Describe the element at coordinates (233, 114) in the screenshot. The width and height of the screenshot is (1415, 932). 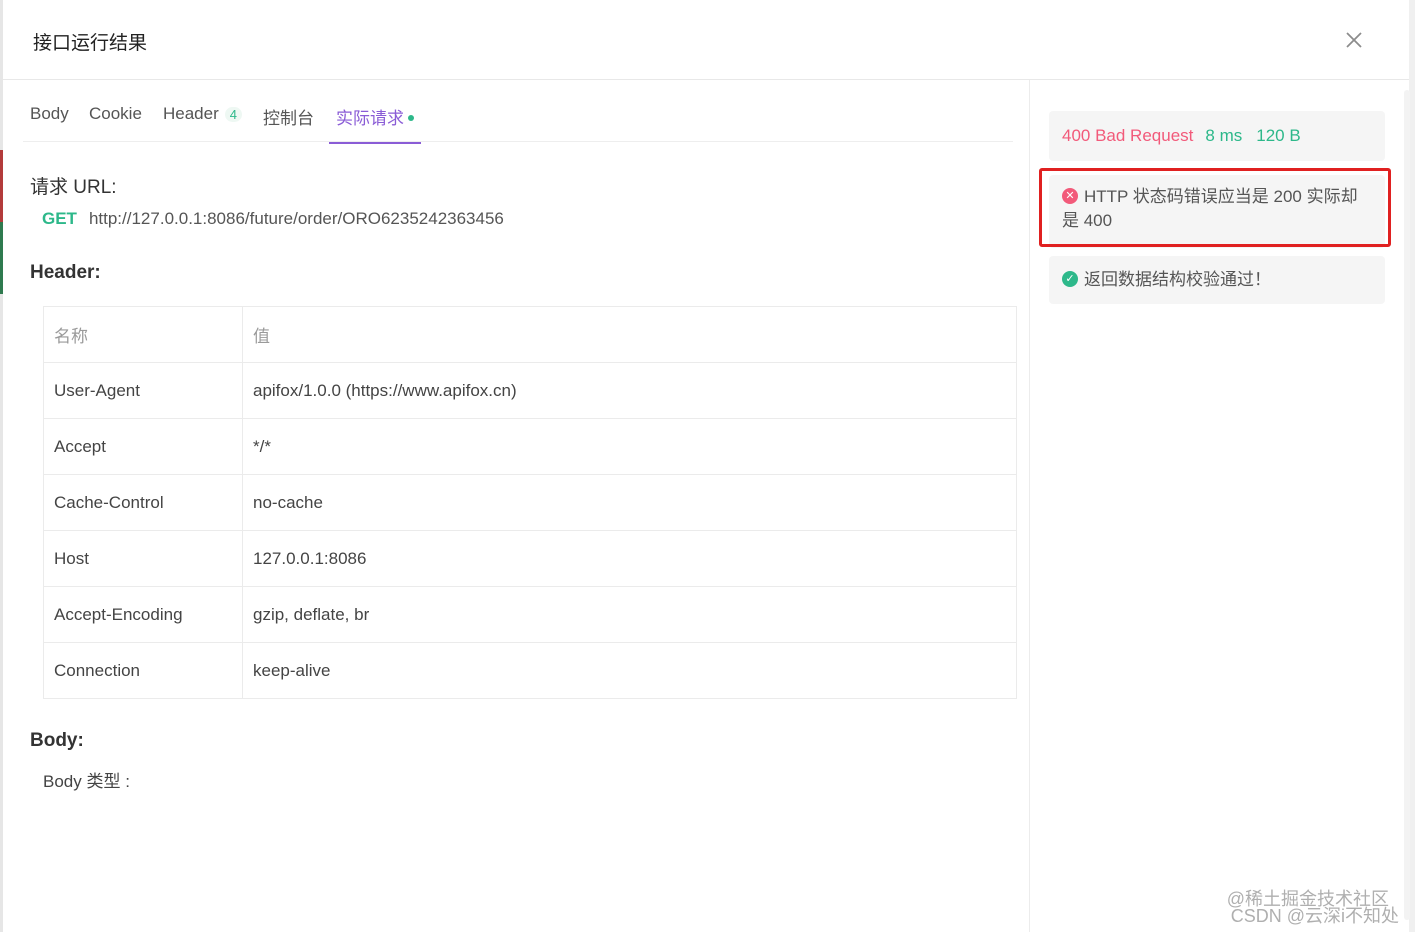
I see `tab-header-count-badge: 4` at that location.